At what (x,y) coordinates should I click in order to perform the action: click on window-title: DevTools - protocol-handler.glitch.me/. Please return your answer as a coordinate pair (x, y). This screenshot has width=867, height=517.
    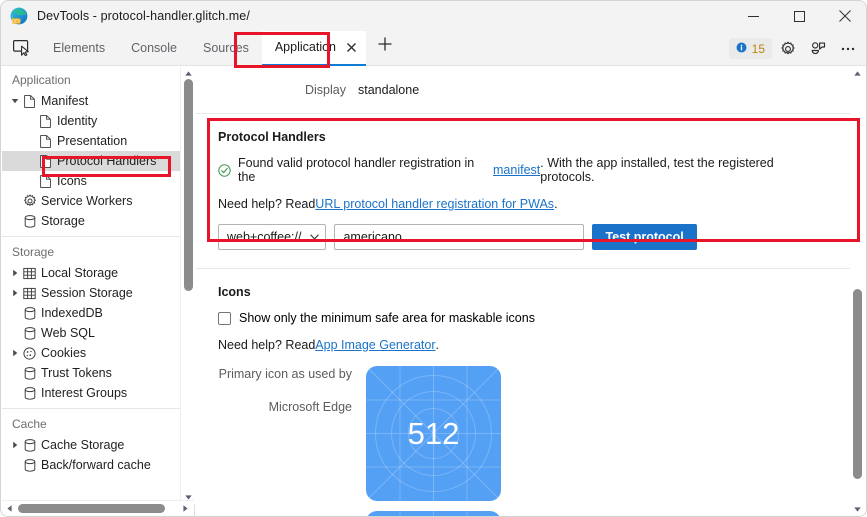
    Looking at the image, I should click on (143, 16).